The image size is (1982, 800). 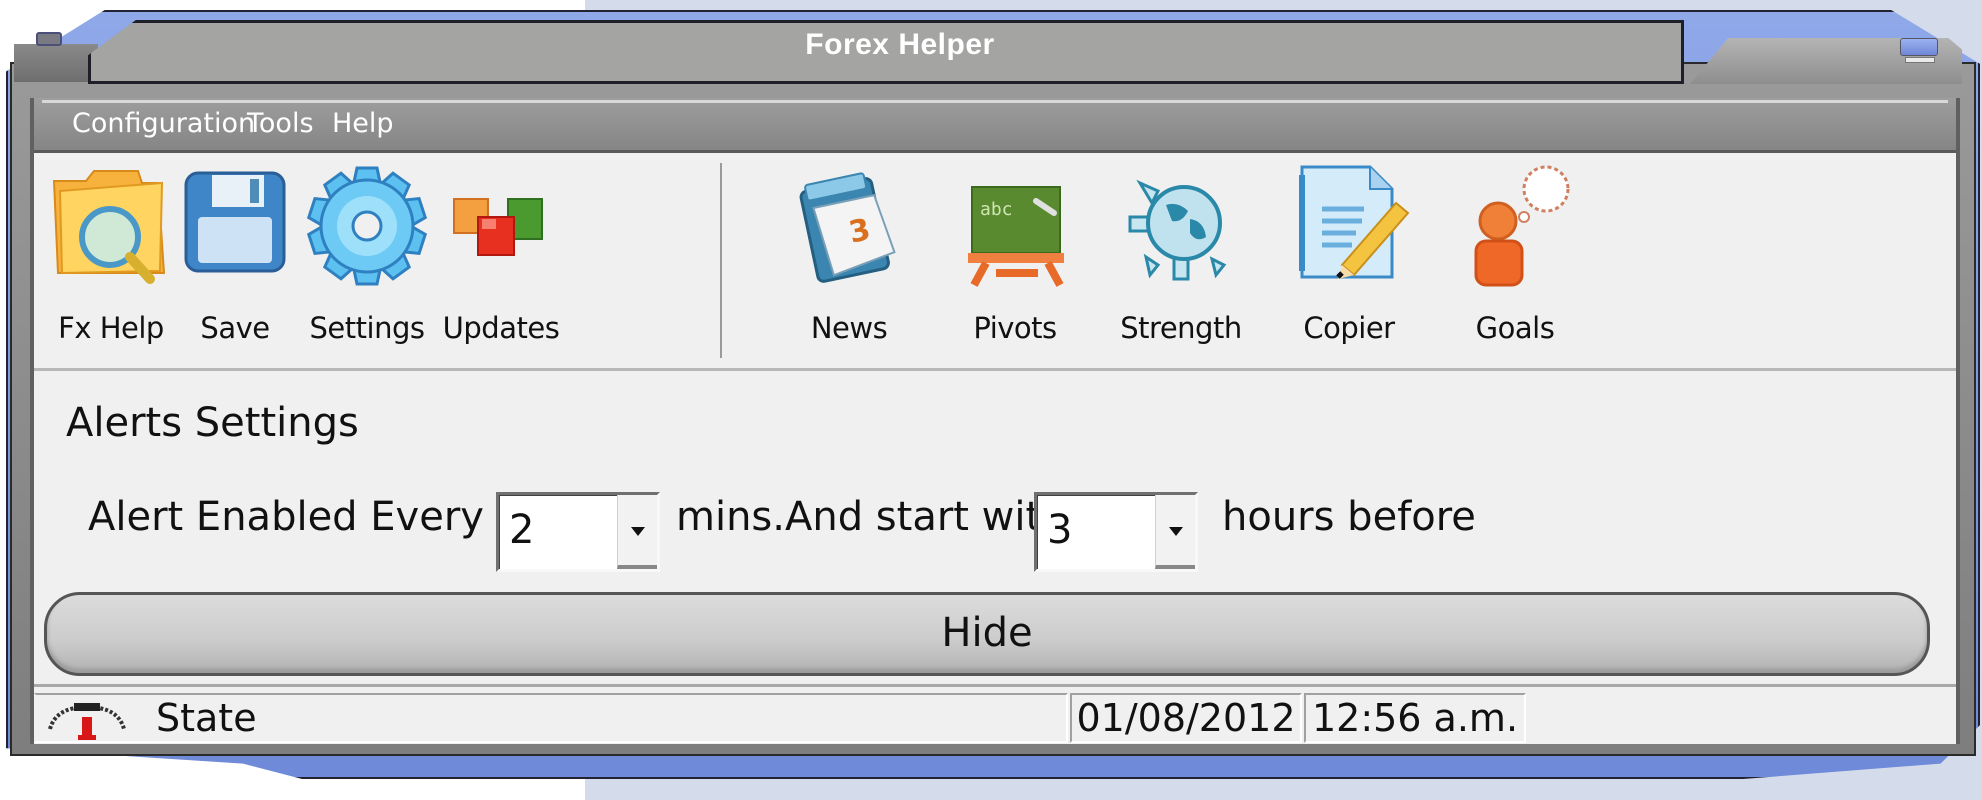 I want to click on window-title: Forex Helper, so click(x=900, y=44).